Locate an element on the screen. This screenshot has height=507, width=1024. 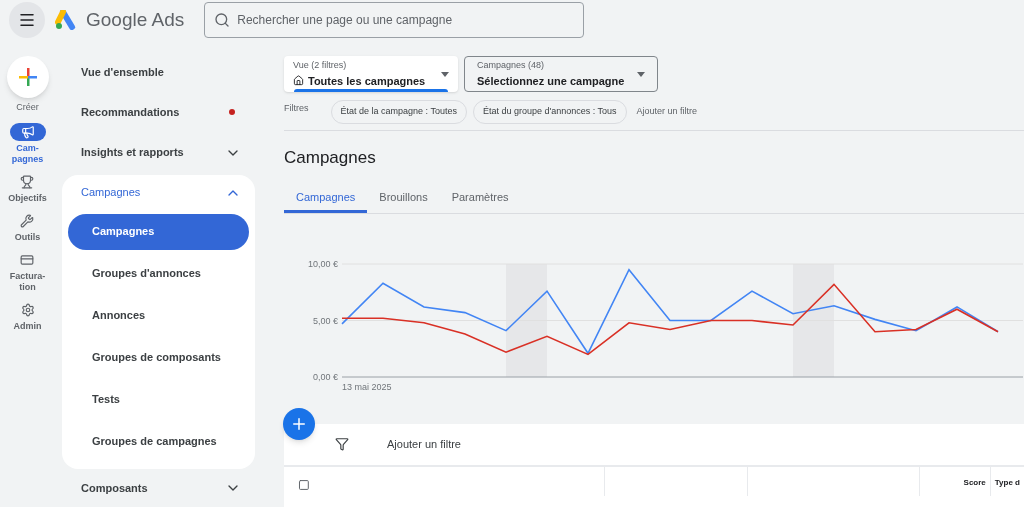
tab: Campagnes is located at coordinates (326, 198).